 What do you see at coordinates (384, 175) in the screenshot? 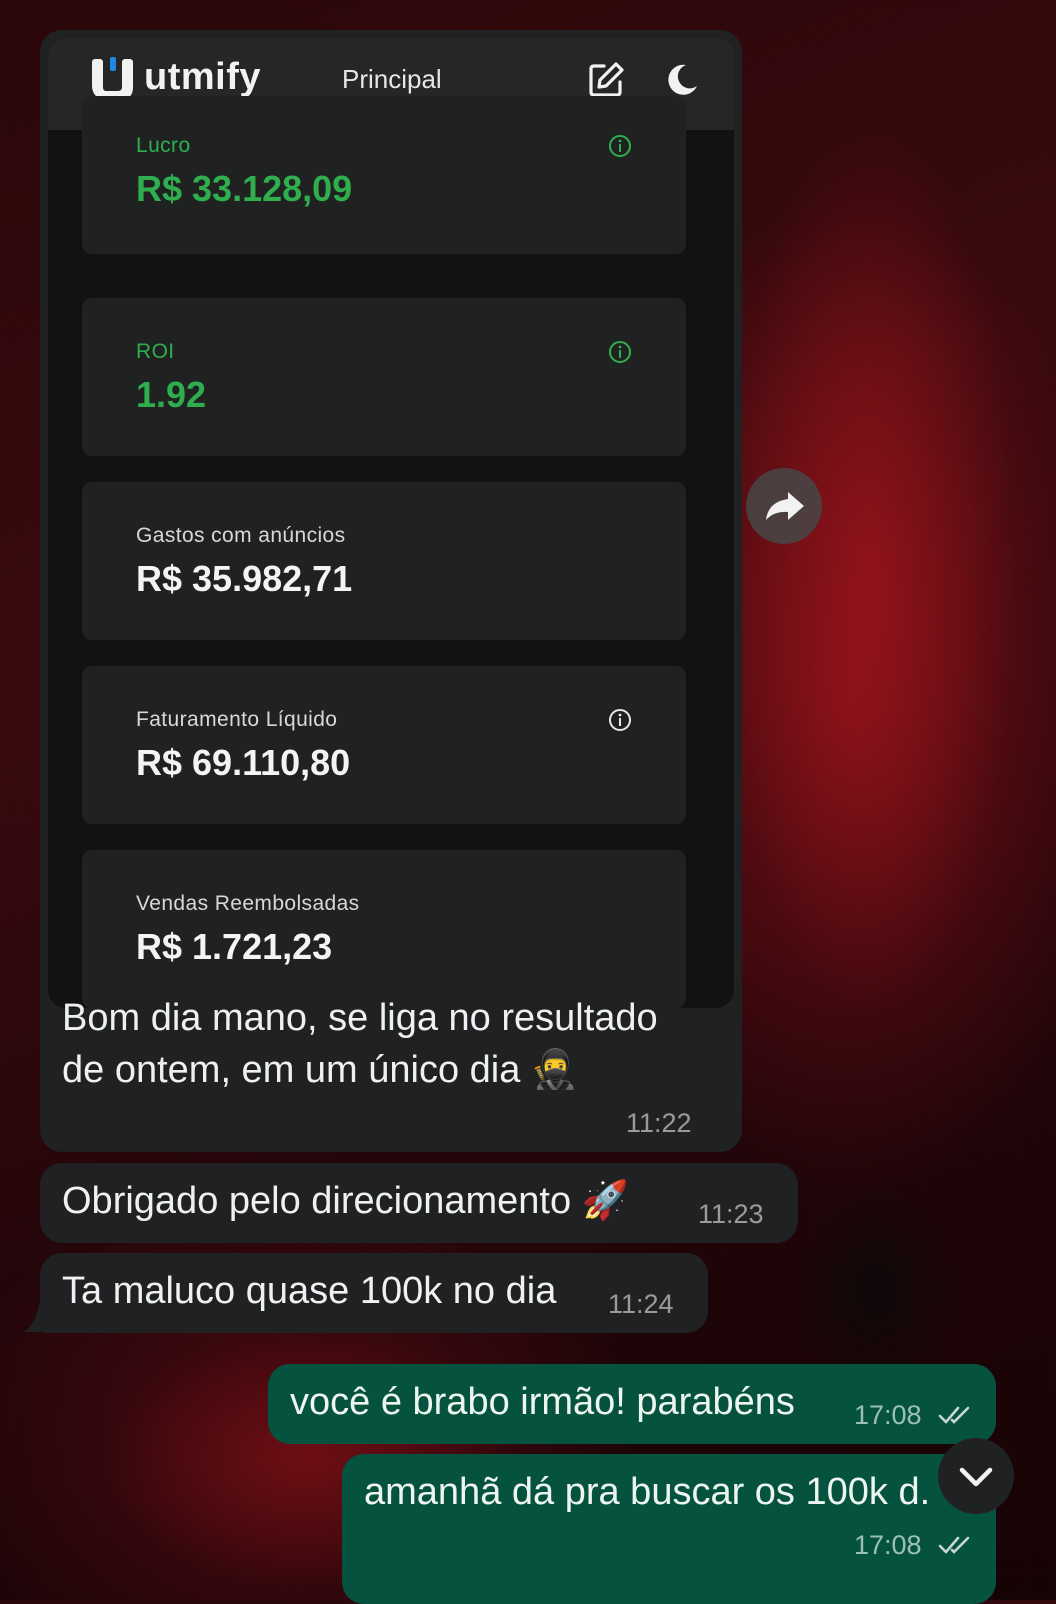
I see `metric-card-lucro: Lucro R$ 33.128,09` at bounding box center [384, 175].